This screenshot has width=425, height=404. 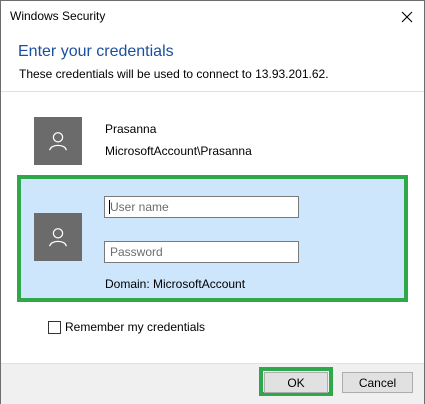 I want to click on title-bar: Windows Security, so click(x=212, y=16).